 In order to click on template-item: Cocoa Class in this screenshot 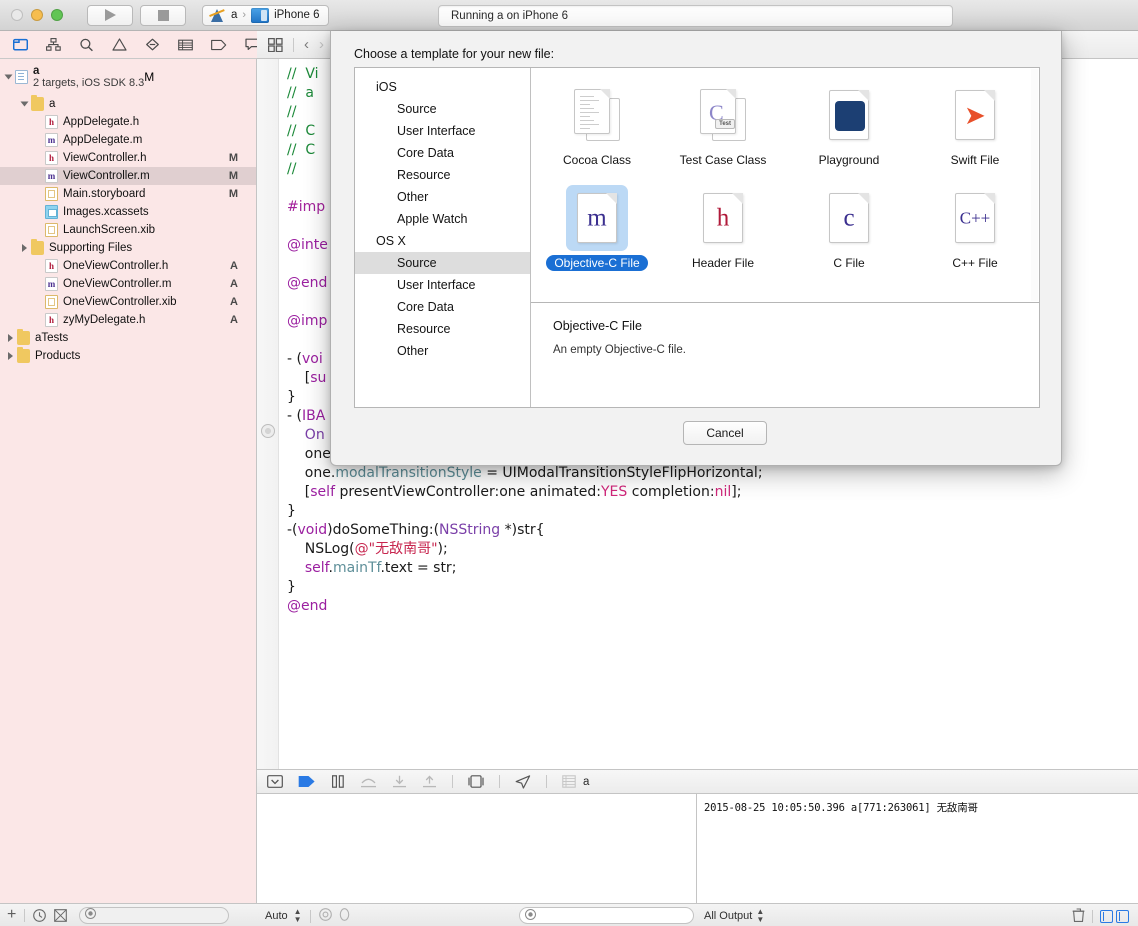, I will do `click(597, 133)`.